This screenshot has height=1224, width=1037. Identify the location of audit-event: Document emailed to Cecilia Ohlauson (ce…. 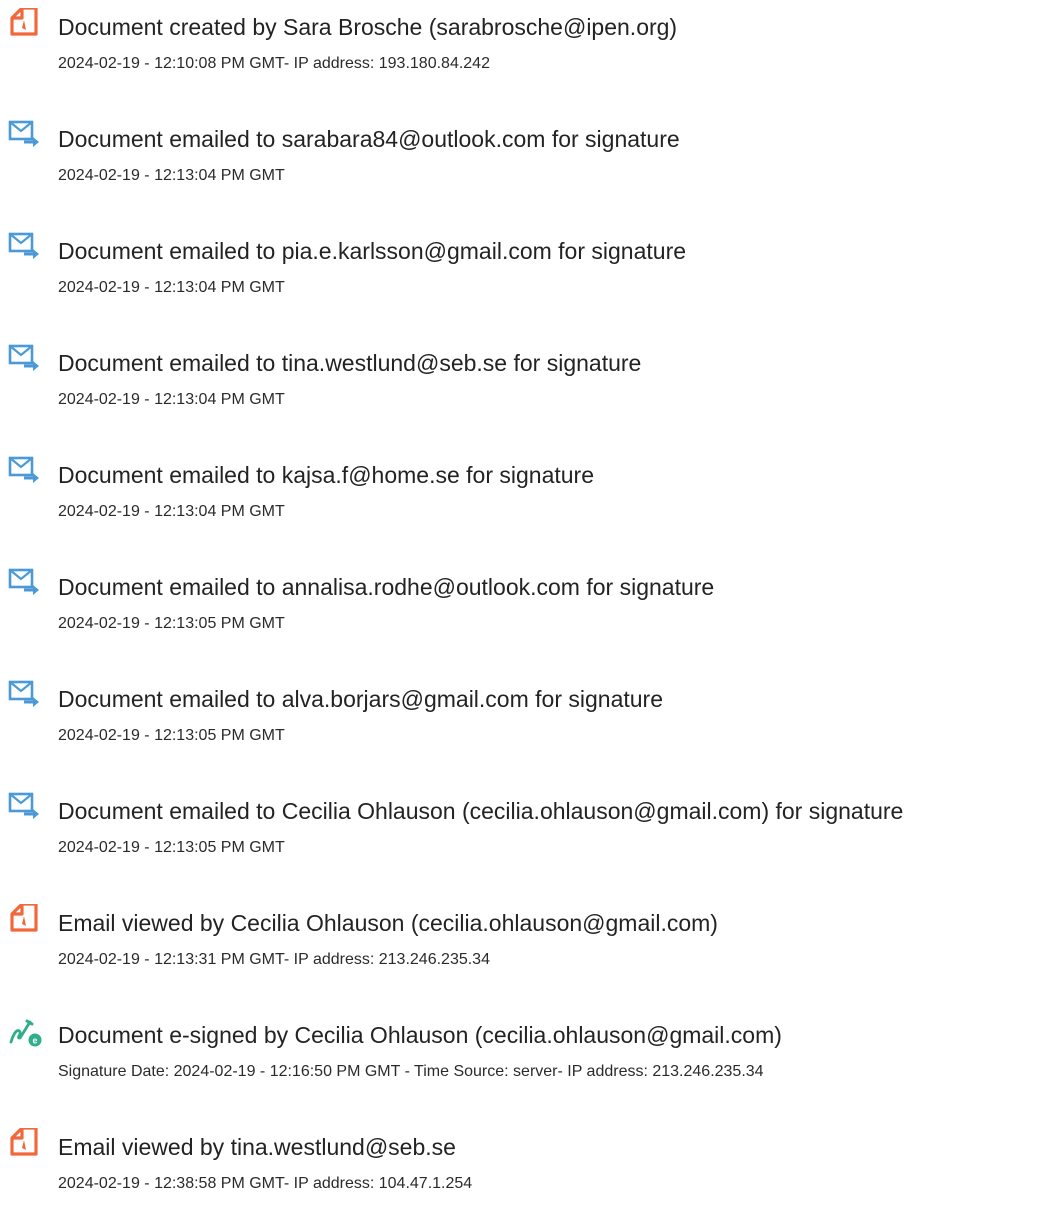
(518, 824).